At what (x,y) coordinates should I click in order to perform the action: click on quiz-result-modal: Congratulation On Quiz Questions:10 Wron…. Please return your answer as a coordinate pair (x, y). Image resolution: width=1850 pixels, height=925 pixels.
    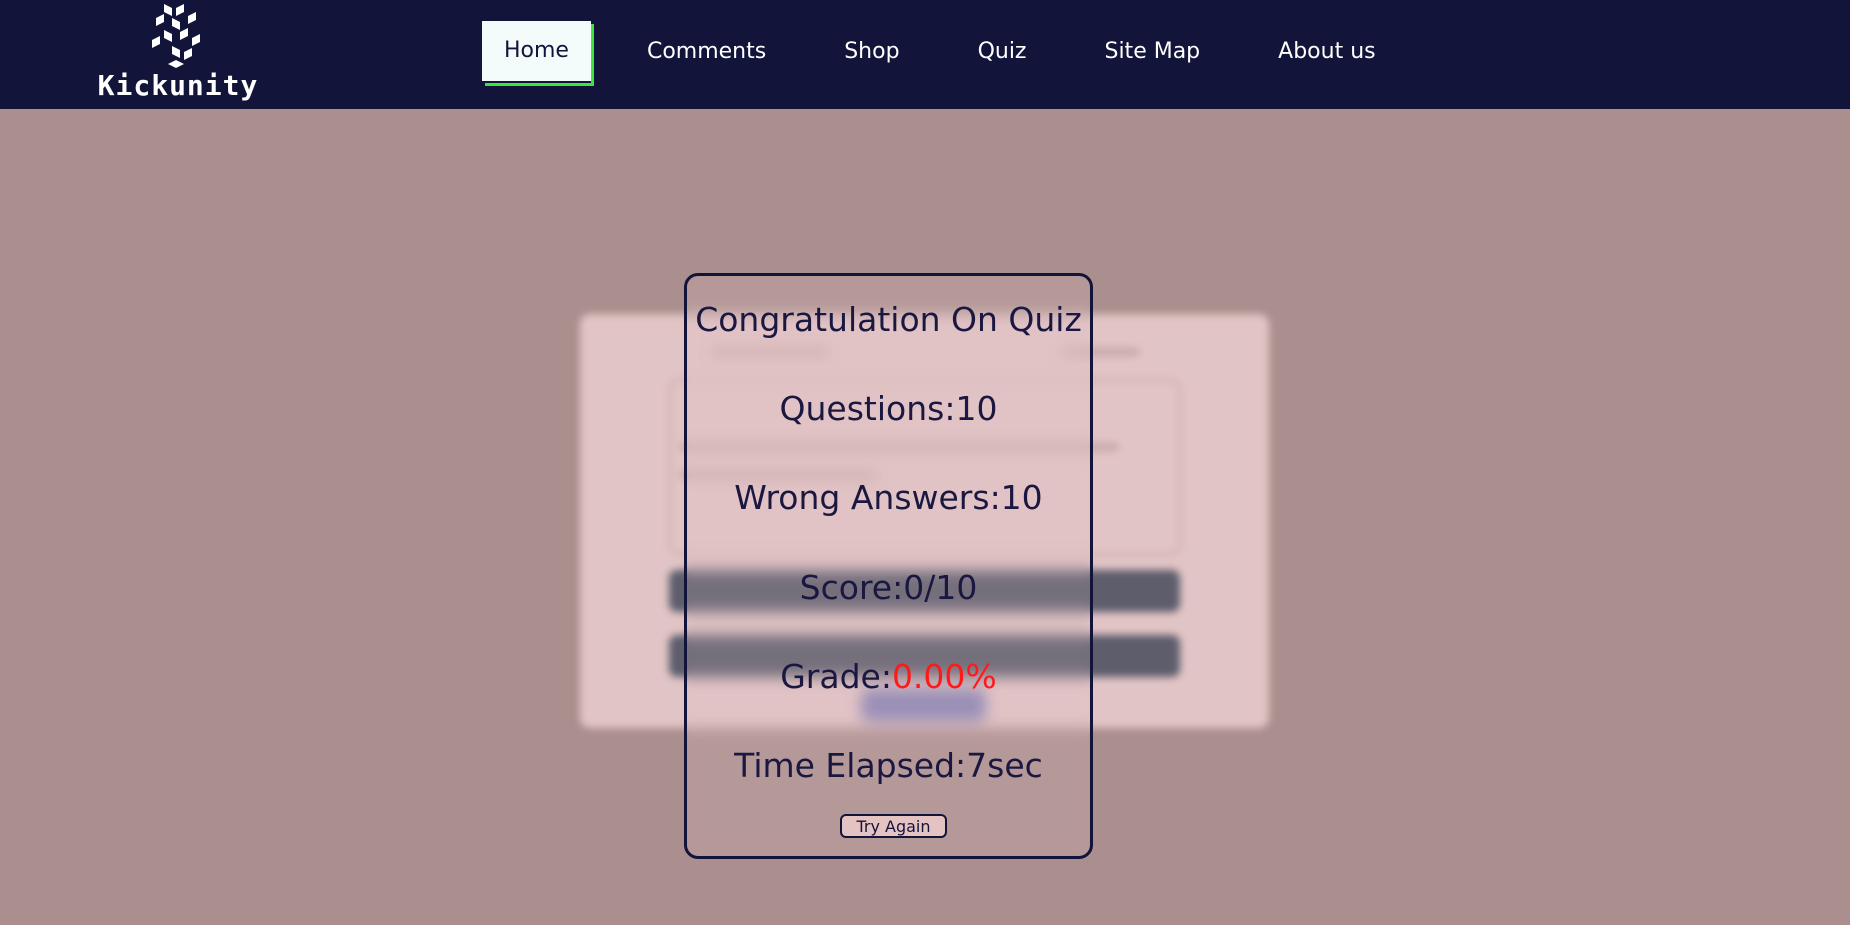
    Looking at the image, I should click on (888, 566).